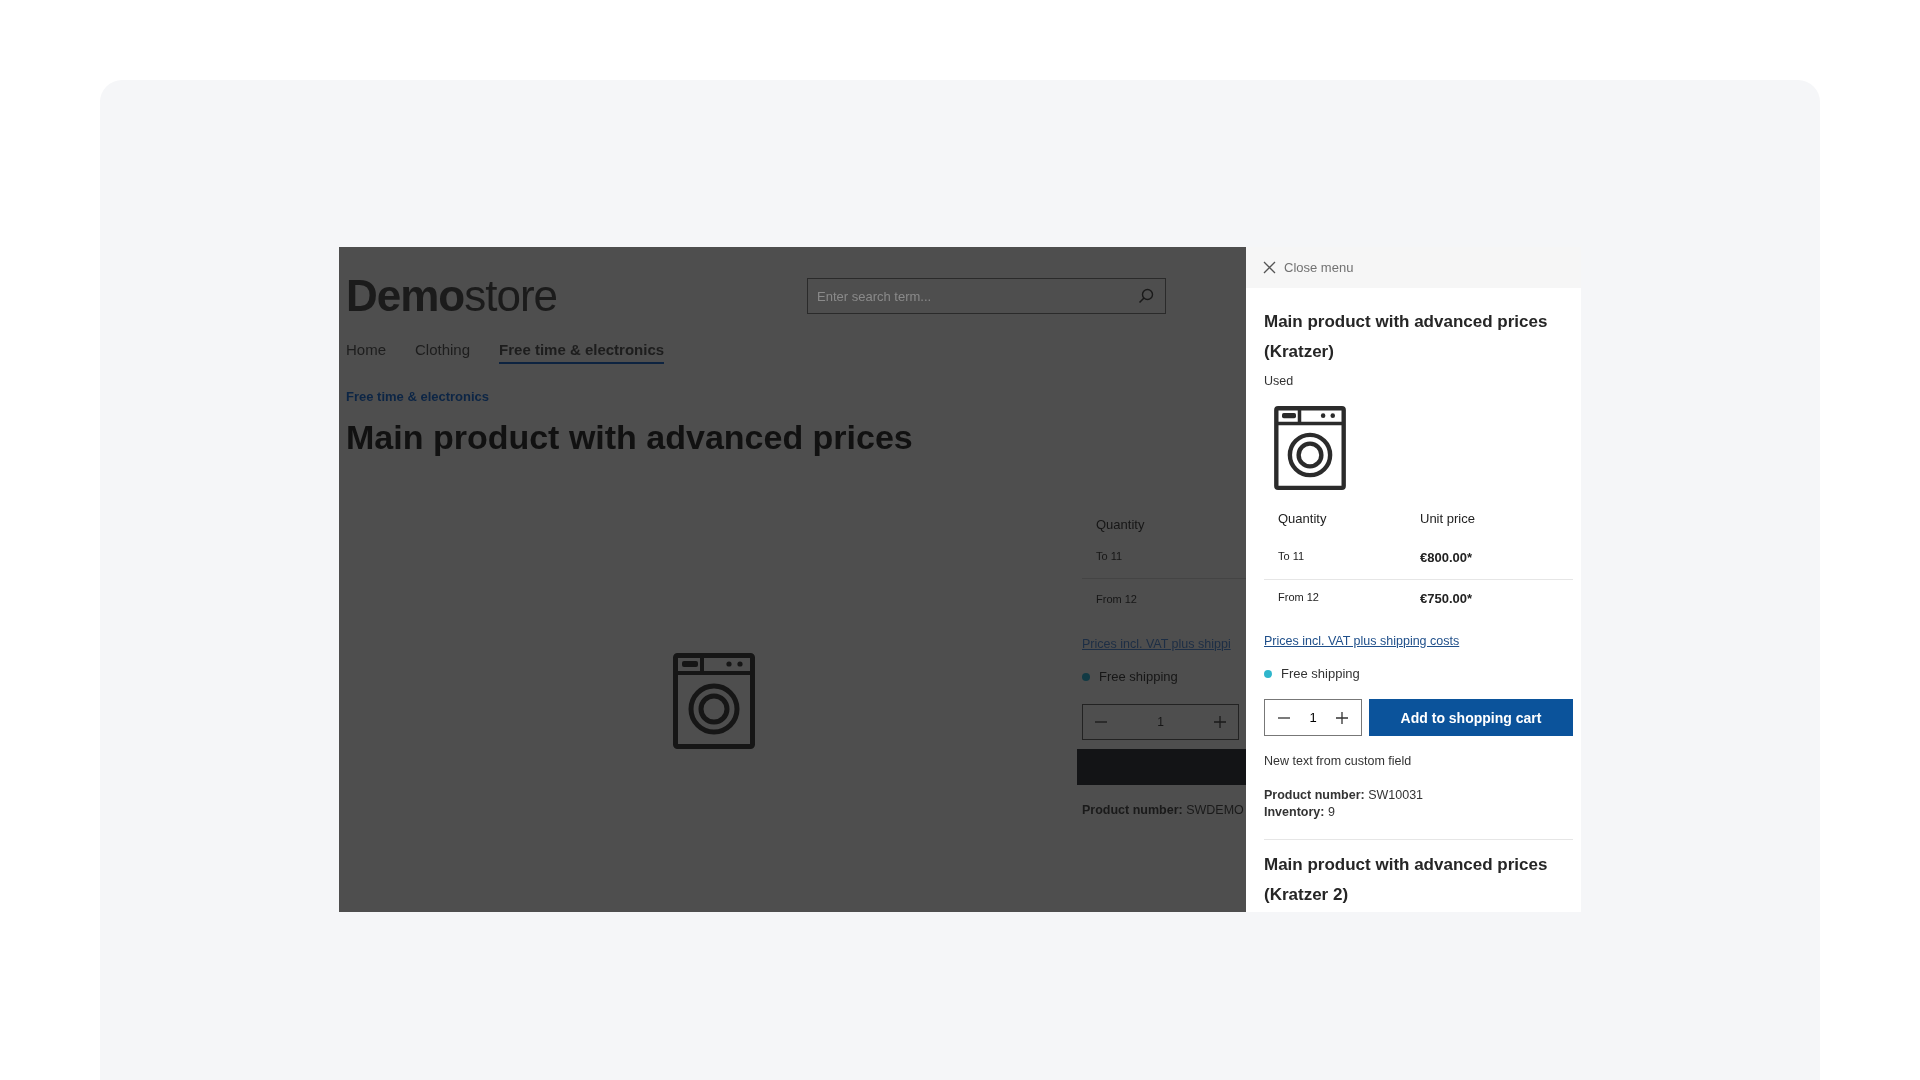  I want to click on close-menu-button: Close menu, so click(1413, 267).